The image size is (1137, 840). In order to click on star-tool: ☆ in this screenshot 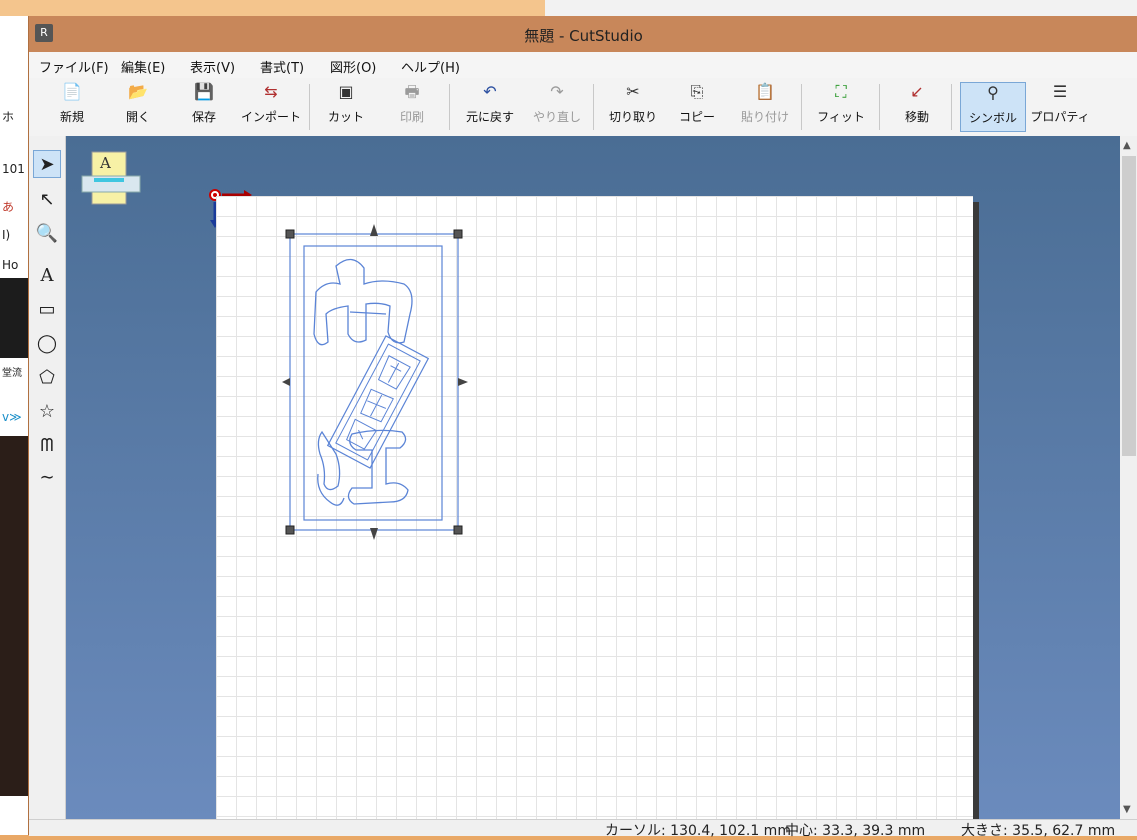, I will do `click(47, 412)`.